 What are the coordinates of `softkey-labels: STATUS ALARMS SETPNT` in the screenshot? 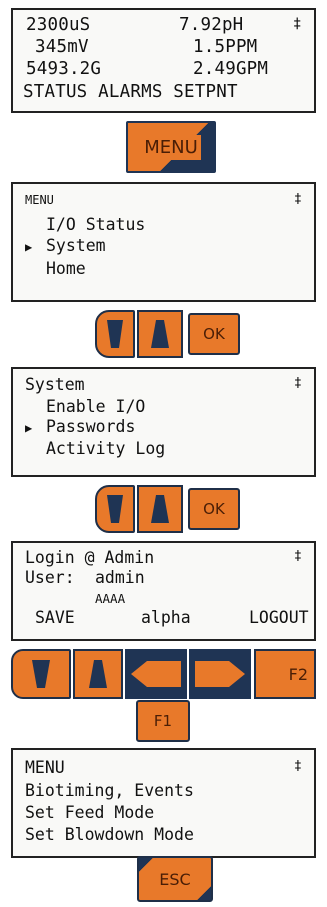 It's located at (130, 92).